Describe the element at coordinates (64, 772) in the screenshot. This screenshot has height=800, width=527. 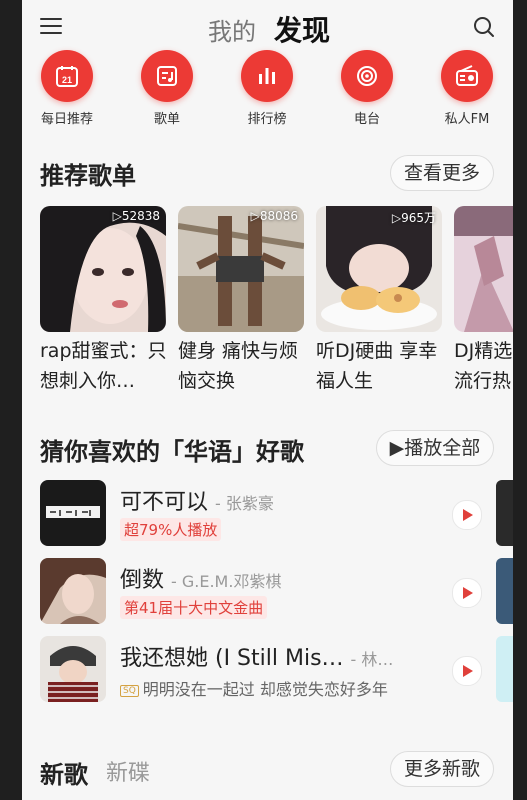
I see `tab-new-songs: 新歌` at that location.